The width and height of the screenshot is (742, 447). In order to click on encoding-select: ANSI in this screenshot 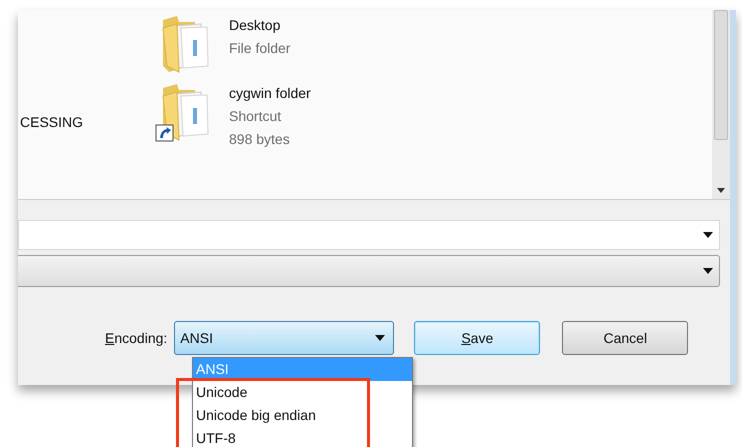, I will do `click(284, 338)`.